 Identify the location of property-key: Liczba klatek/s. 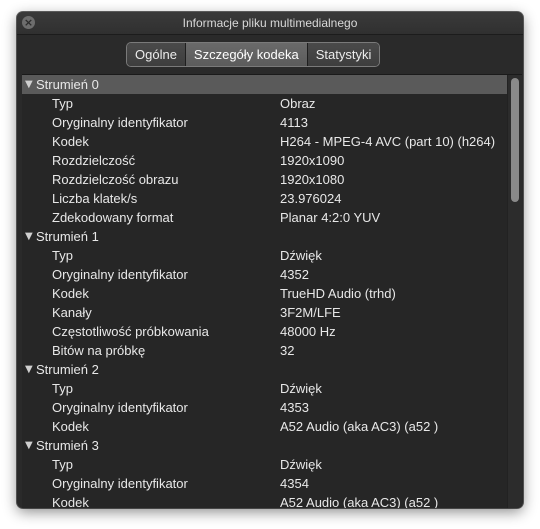
(95, 198).